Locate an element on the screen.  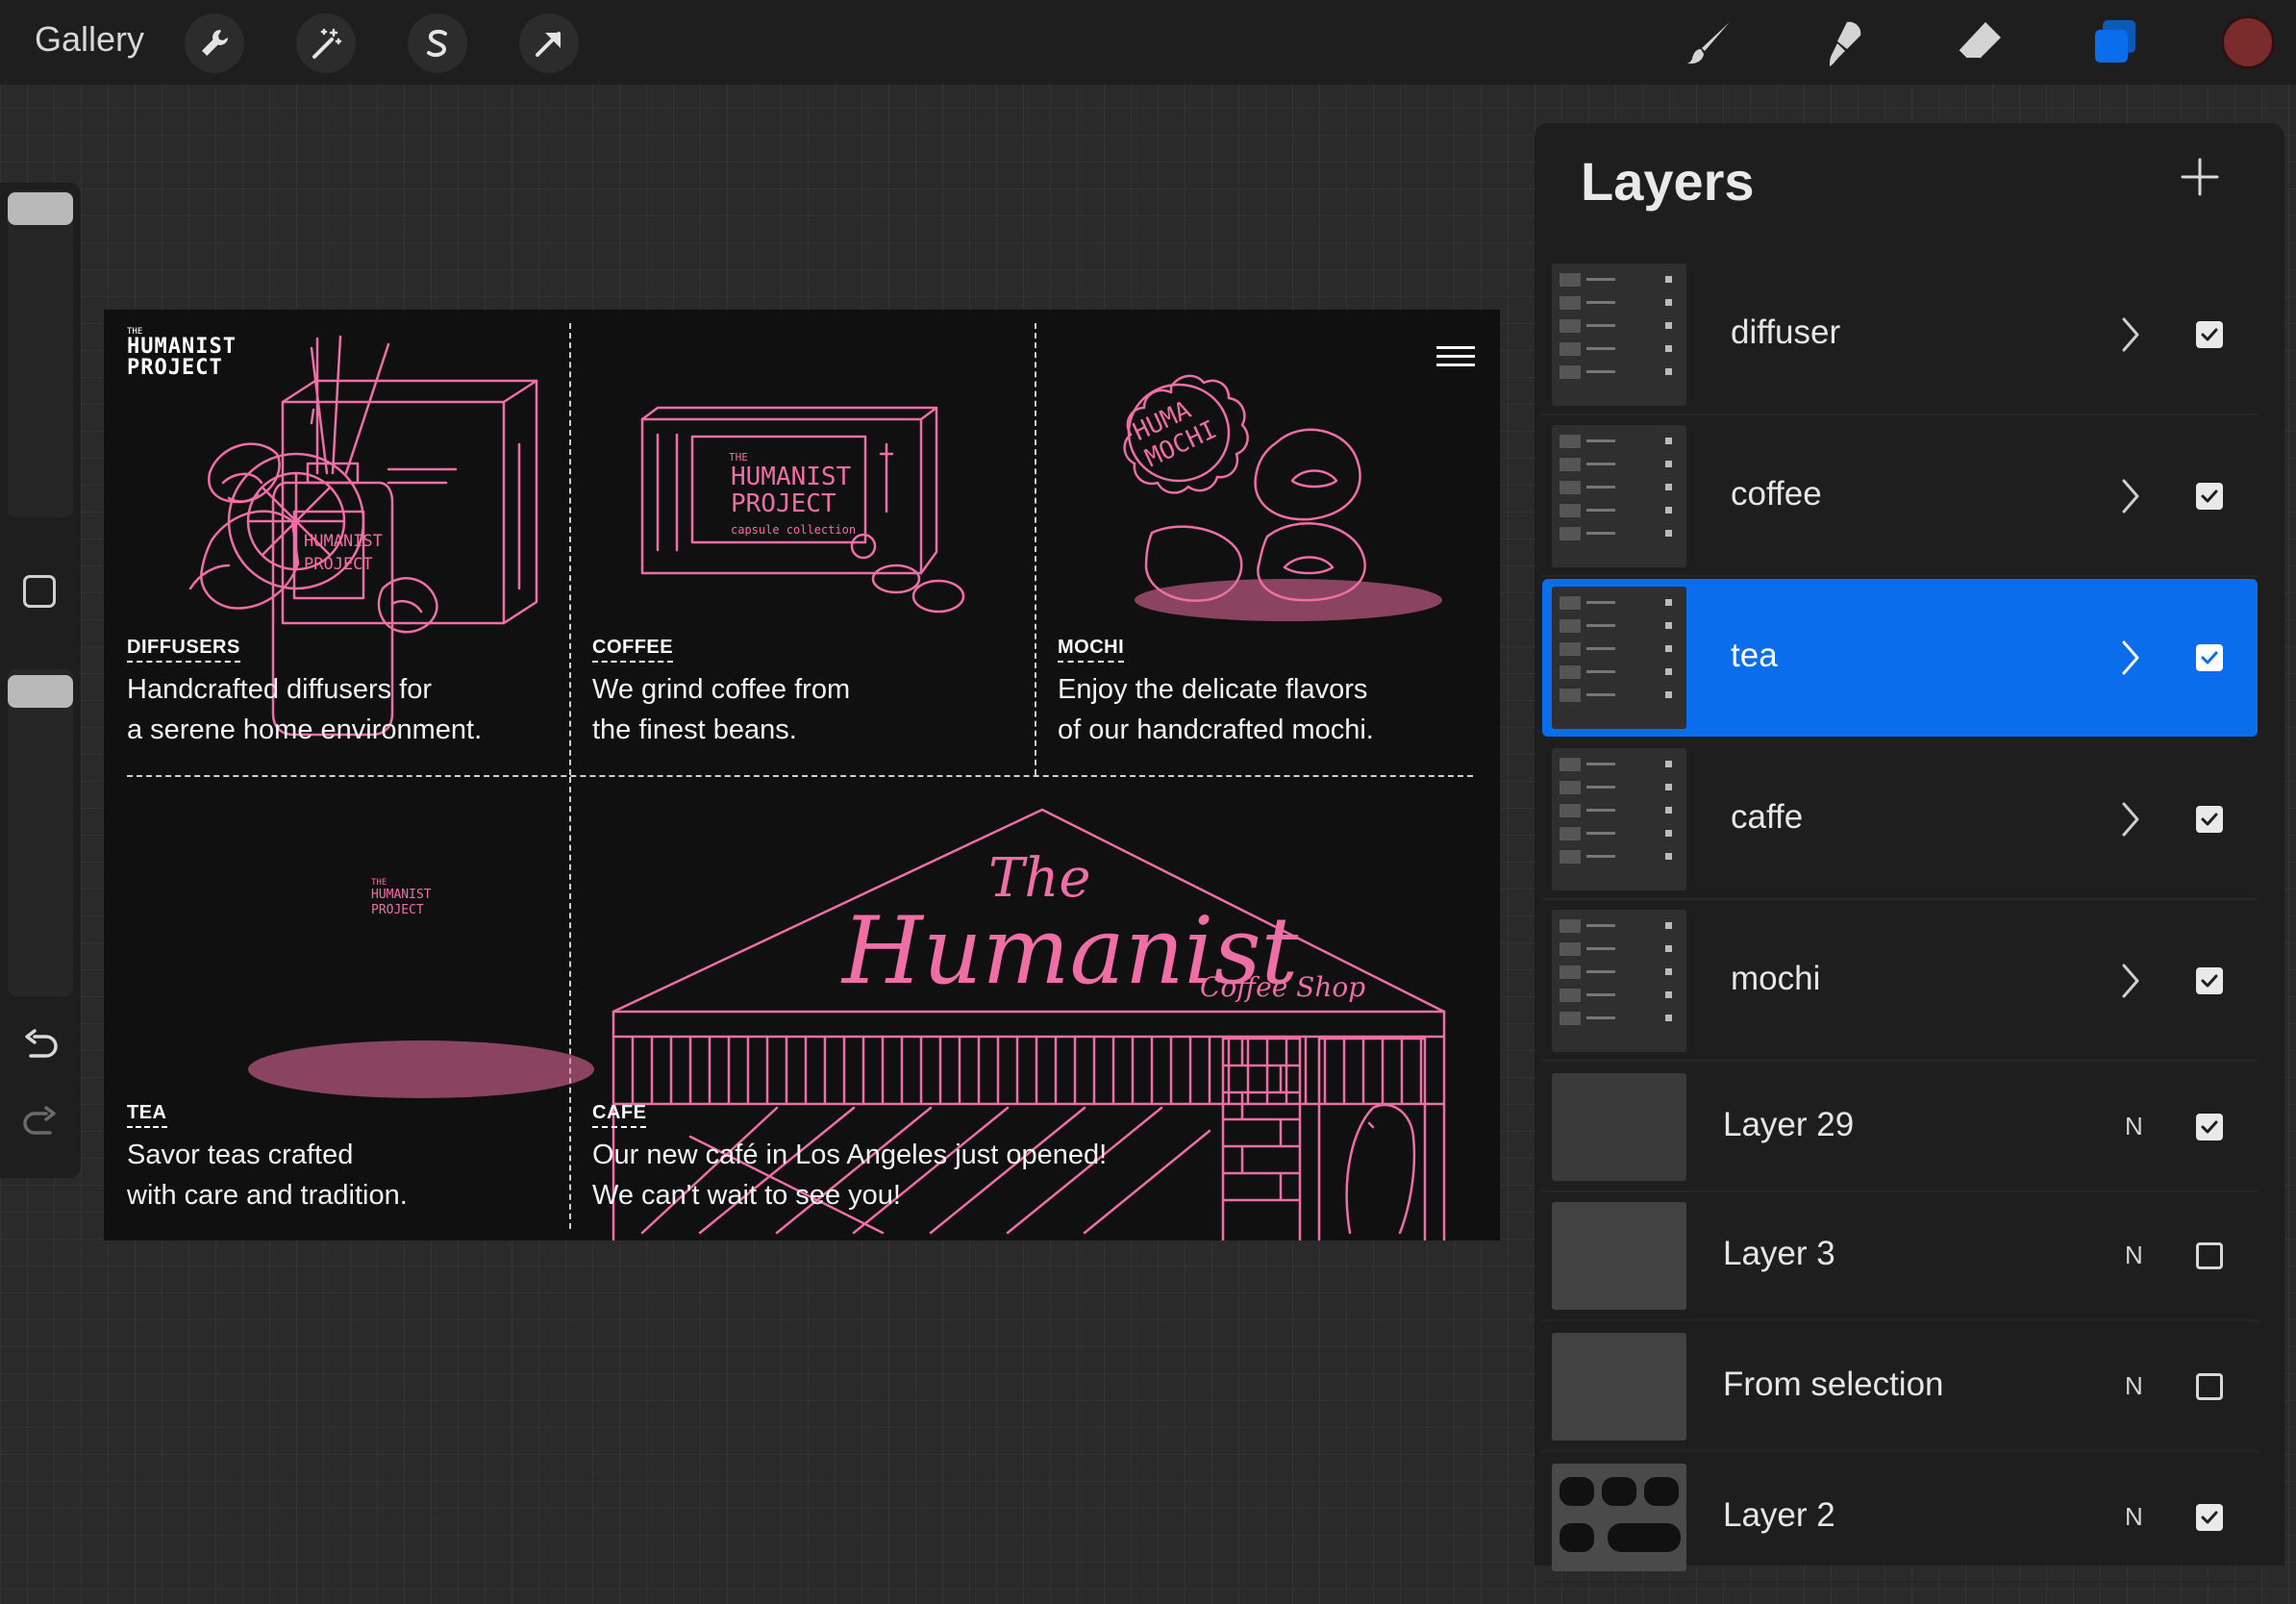
left-sidebar is located at coordinates (40, 680).